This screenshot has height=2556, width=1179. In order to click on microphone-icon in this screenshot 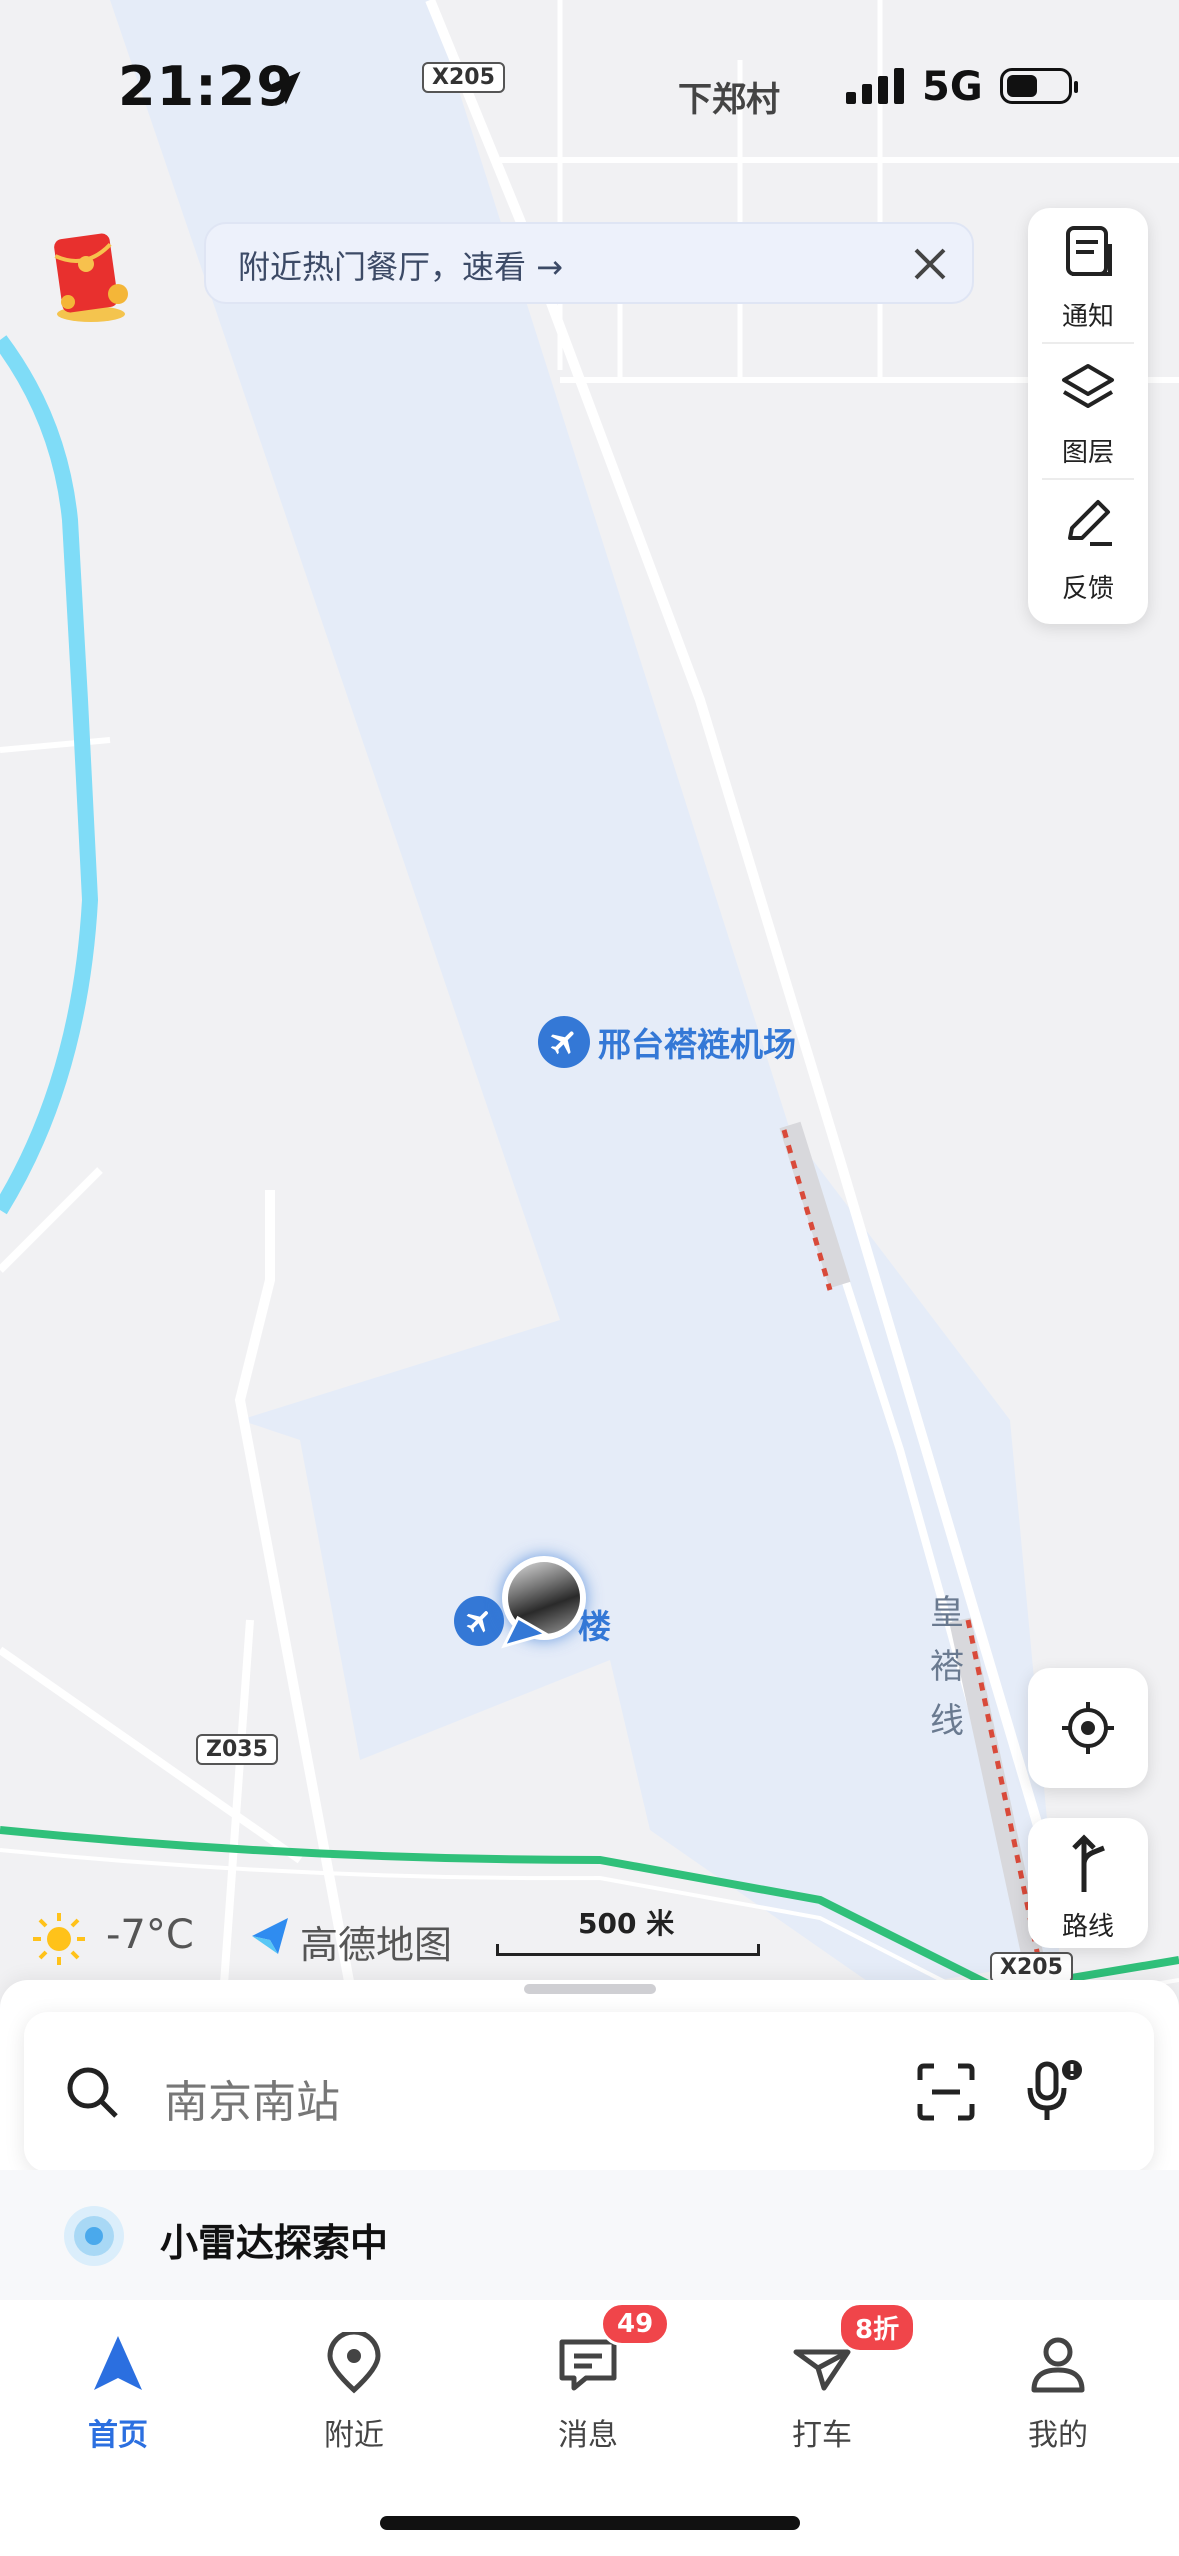, I will do `click(1052, 2091)`.